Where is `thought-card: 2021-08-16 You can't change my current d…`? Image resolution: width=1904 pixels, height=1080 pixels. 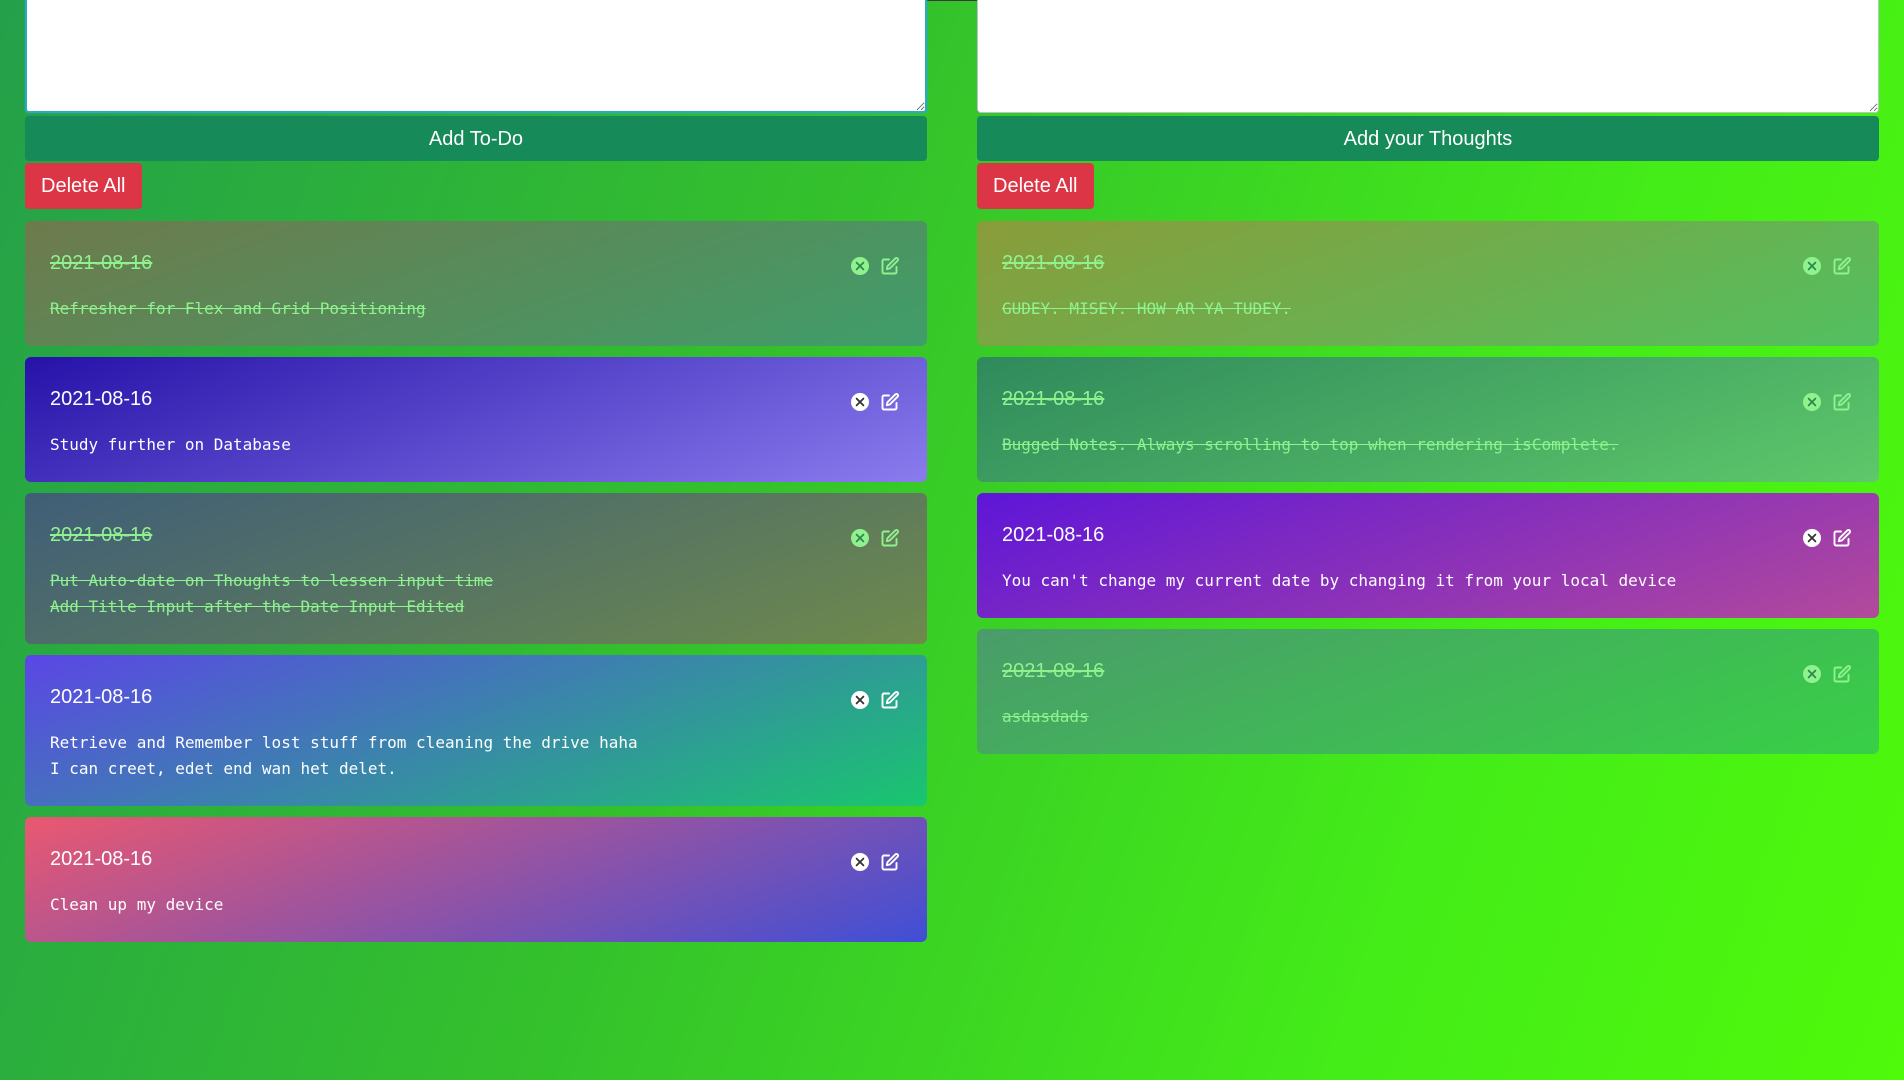 thought-card: 2021-08-16 You can't change my current d… is located at coordinates (1428, 555).